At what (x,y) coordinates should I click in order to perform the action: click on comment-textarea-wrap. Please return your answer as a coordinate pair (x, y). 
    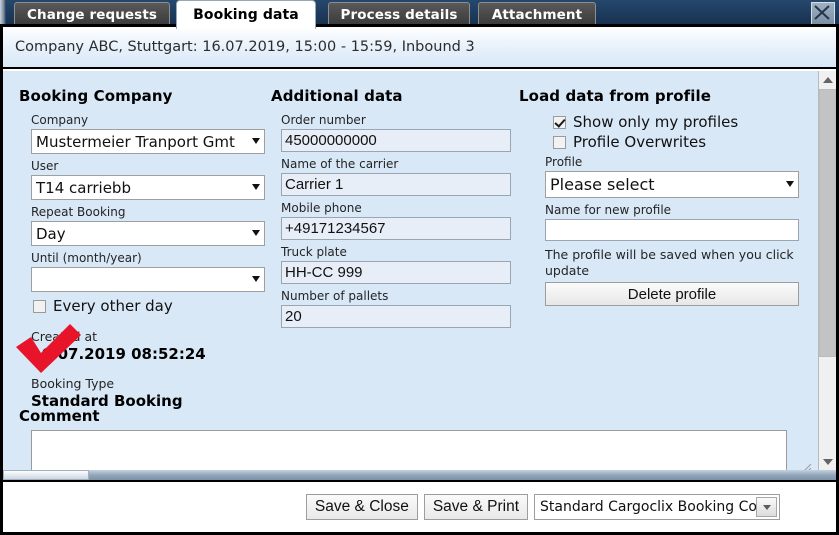
    Looking at the image, I should click on (408, 450).